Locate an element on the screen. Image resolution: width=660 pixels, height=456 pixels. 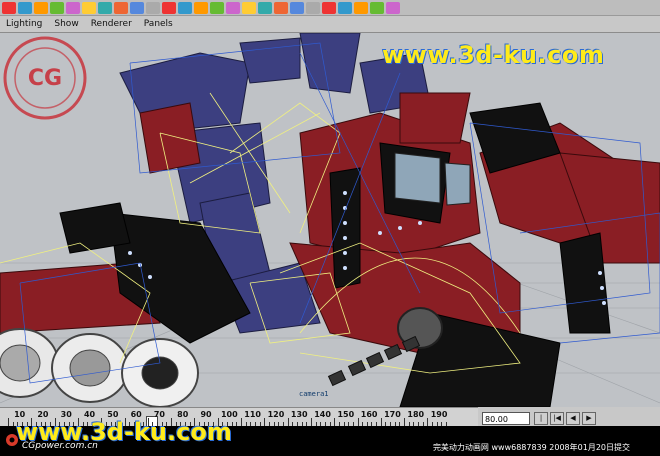
timeline-tick-label: 180 is located at coordinates (416, 414).